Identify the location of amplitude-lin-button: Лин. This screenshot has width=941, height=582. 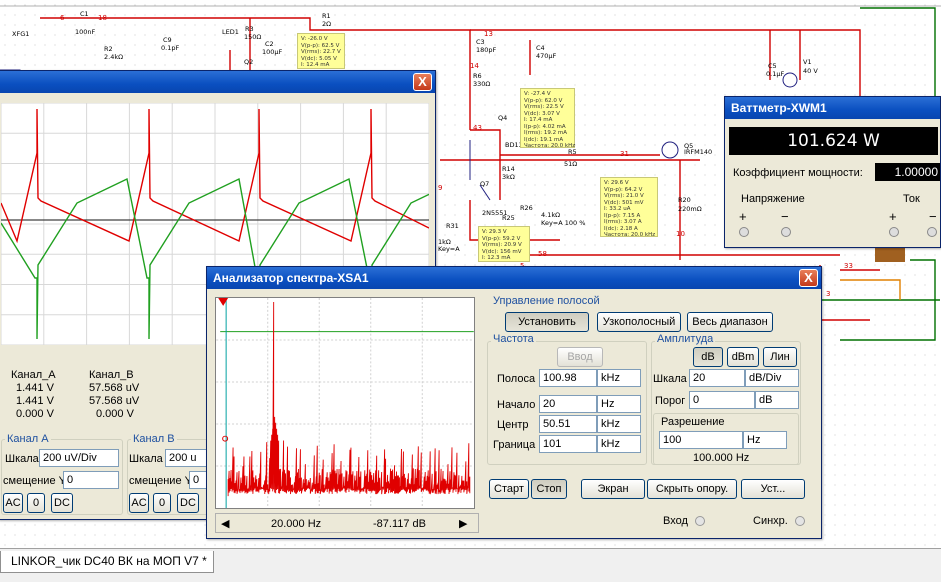
(780, 357).